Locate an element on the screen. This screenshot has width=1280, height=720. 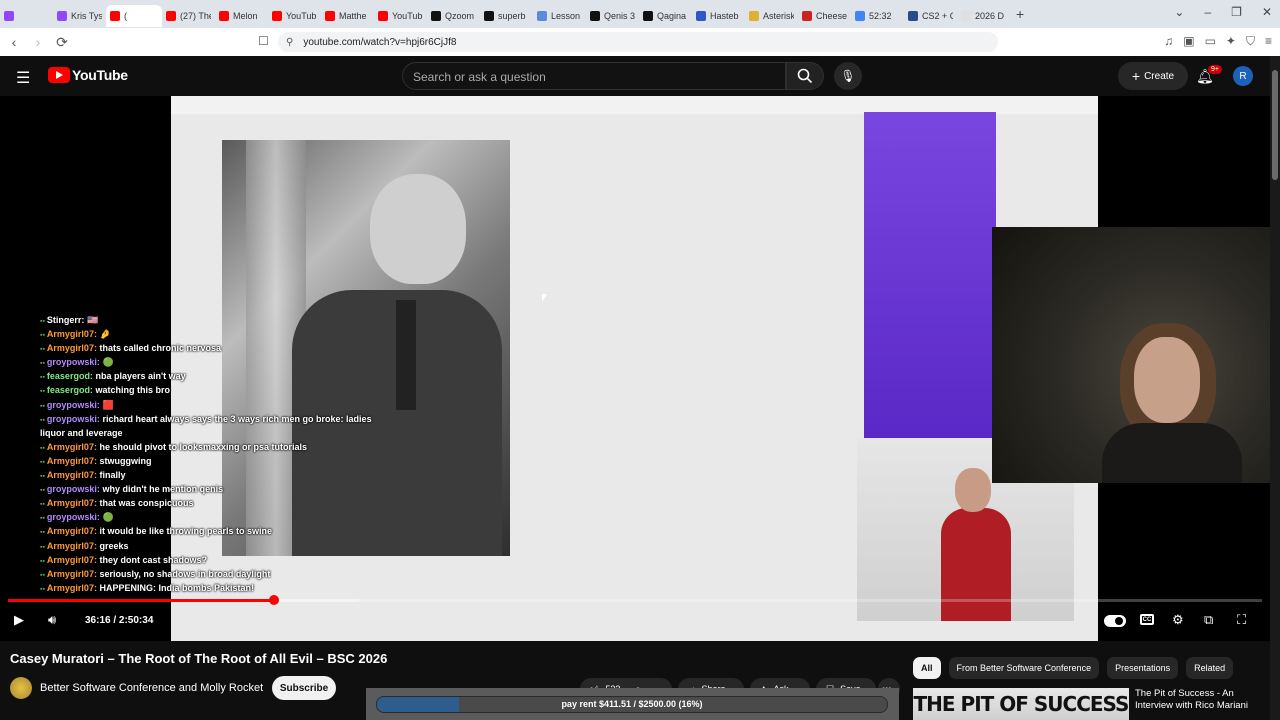
sidebar-icon: ▣ is located at coordinates (1188, 41).